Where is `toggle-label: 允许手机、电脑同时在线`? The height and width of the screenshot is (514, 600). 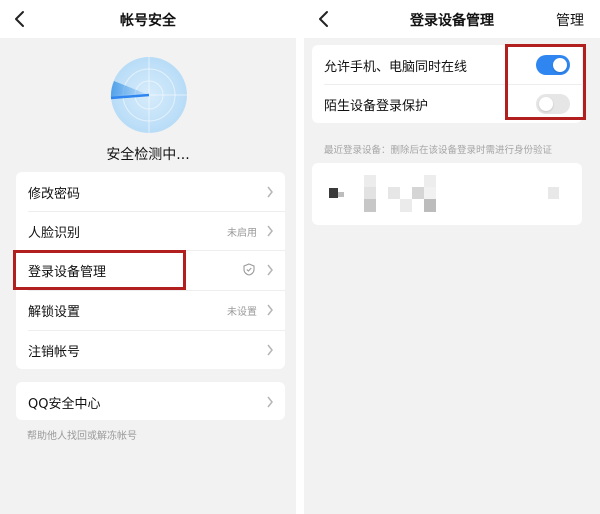 toggle-label: 允许手机、电脑同时在线 is located at coordinates (396, 67).